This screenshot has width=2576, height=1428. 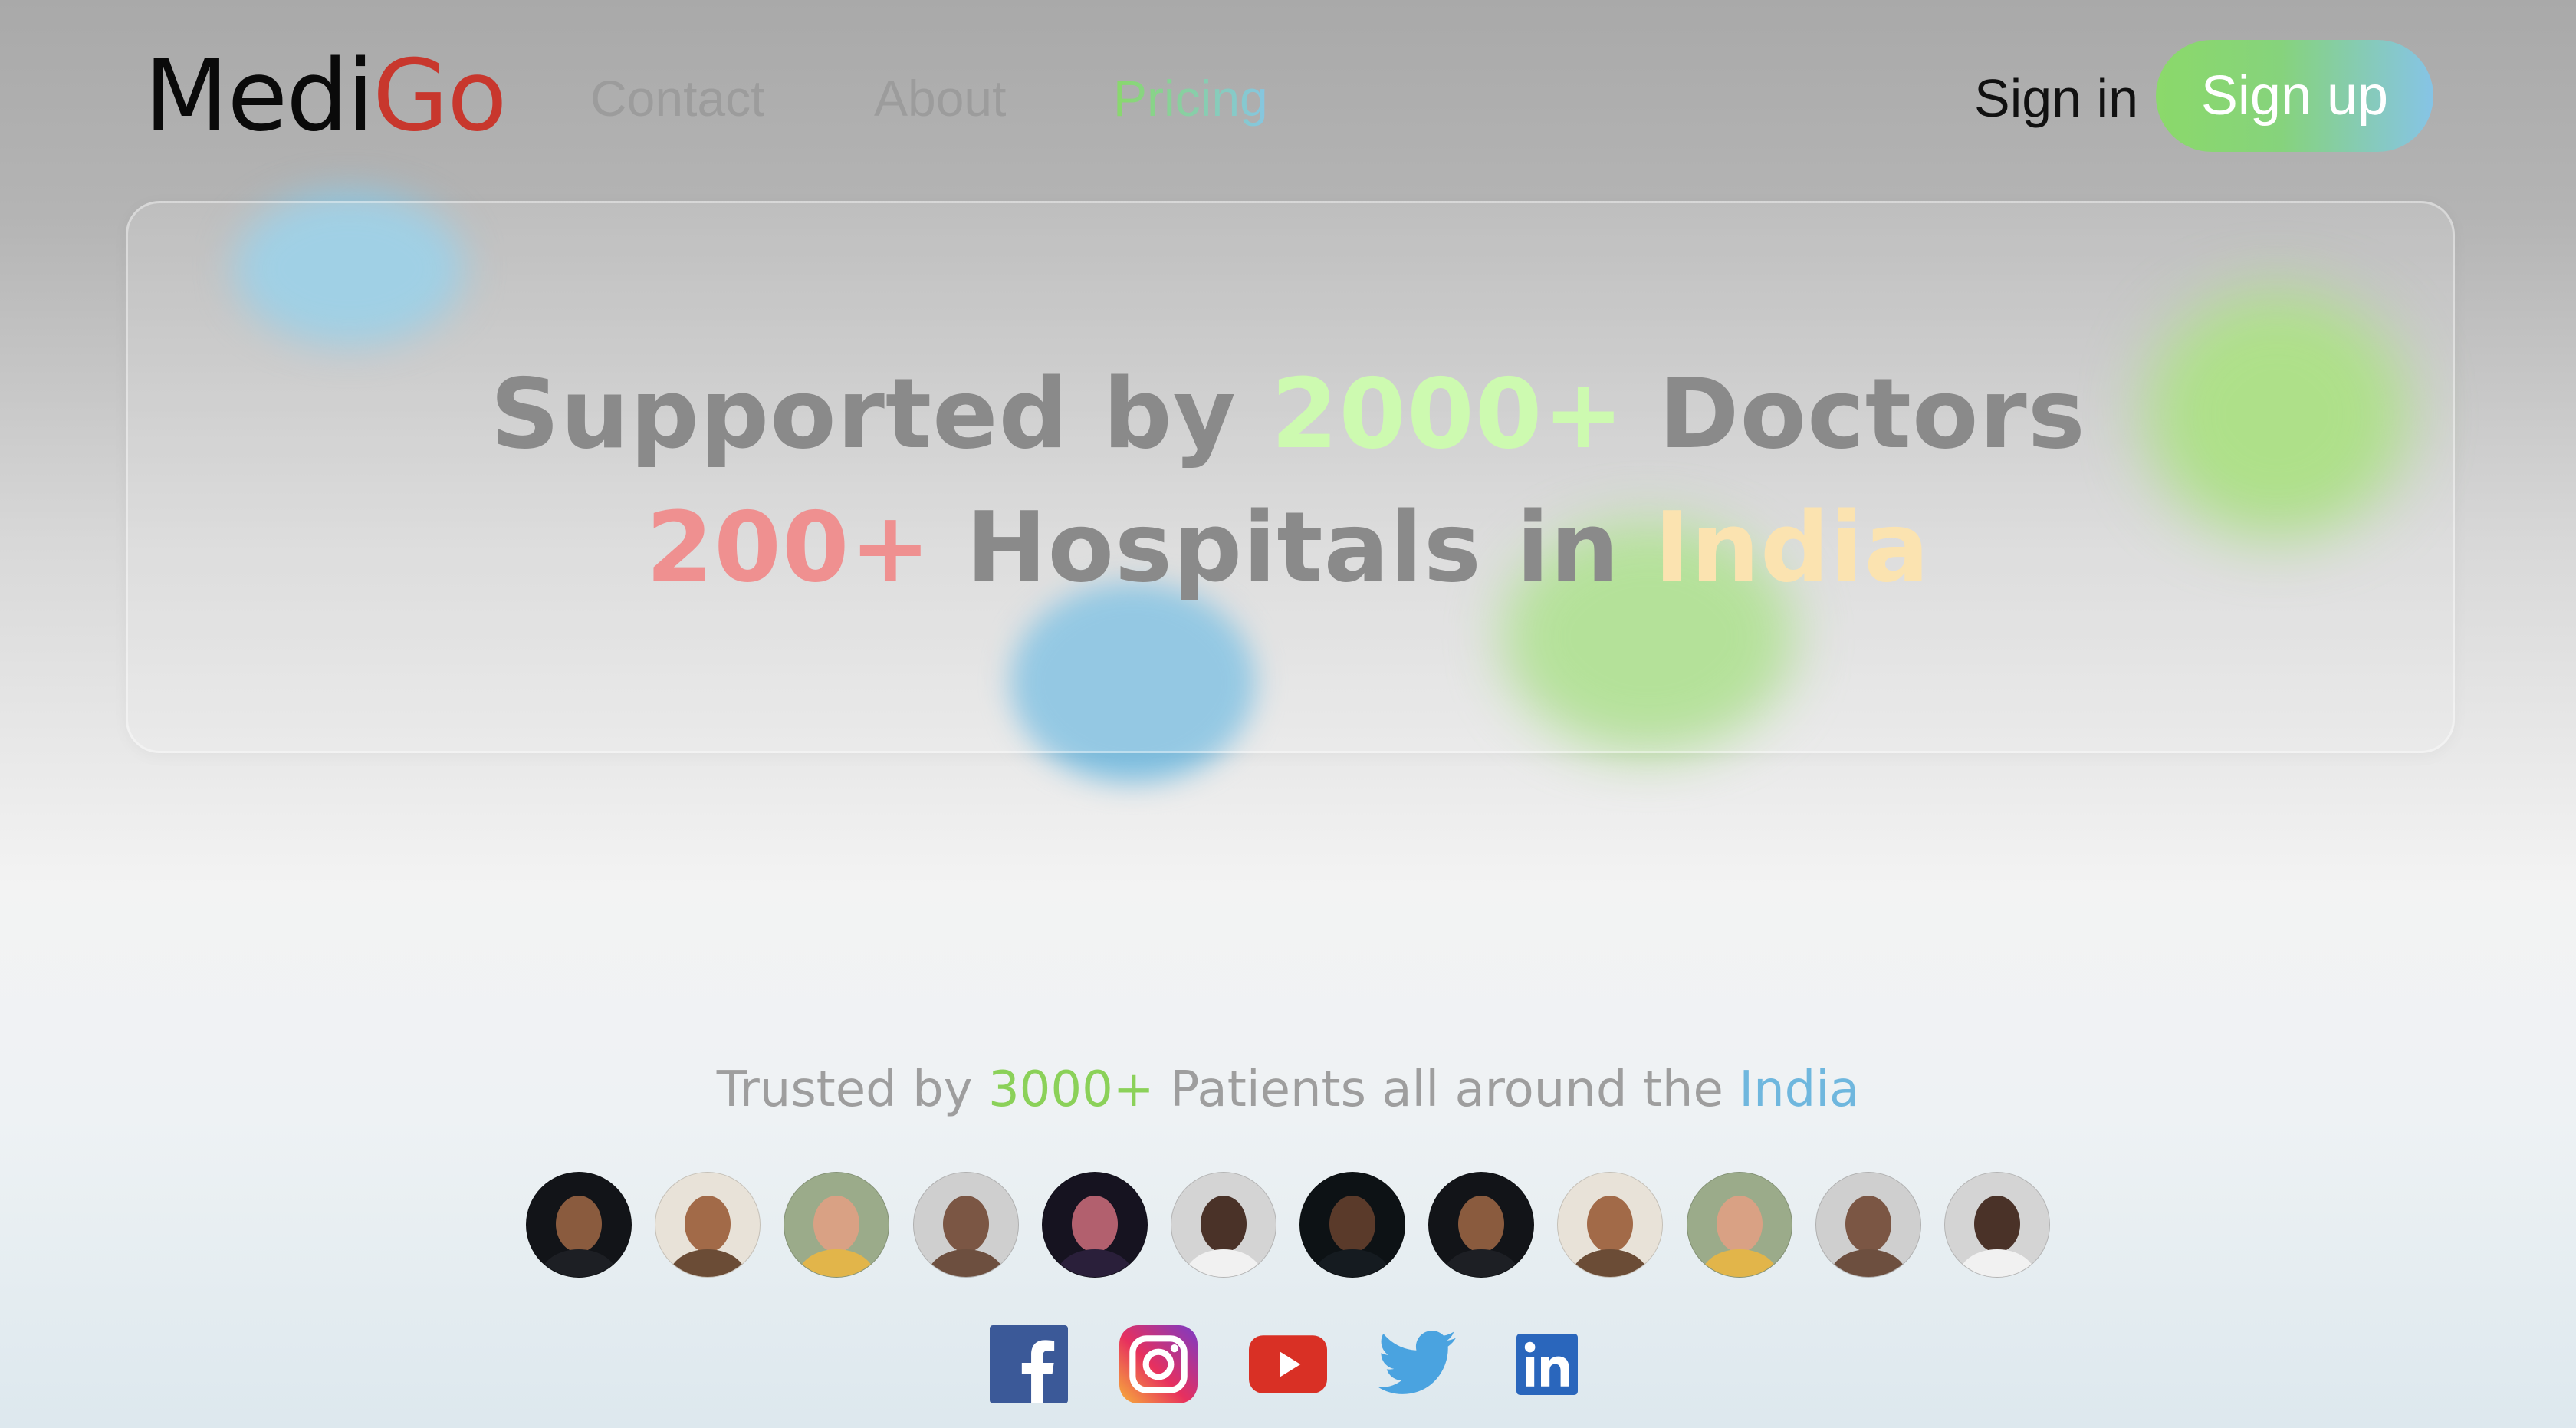 What do you see at coordinates (1288, 1225) in the screenshot?
I see `patient-avatars` at bounding box center [1288, 1225].